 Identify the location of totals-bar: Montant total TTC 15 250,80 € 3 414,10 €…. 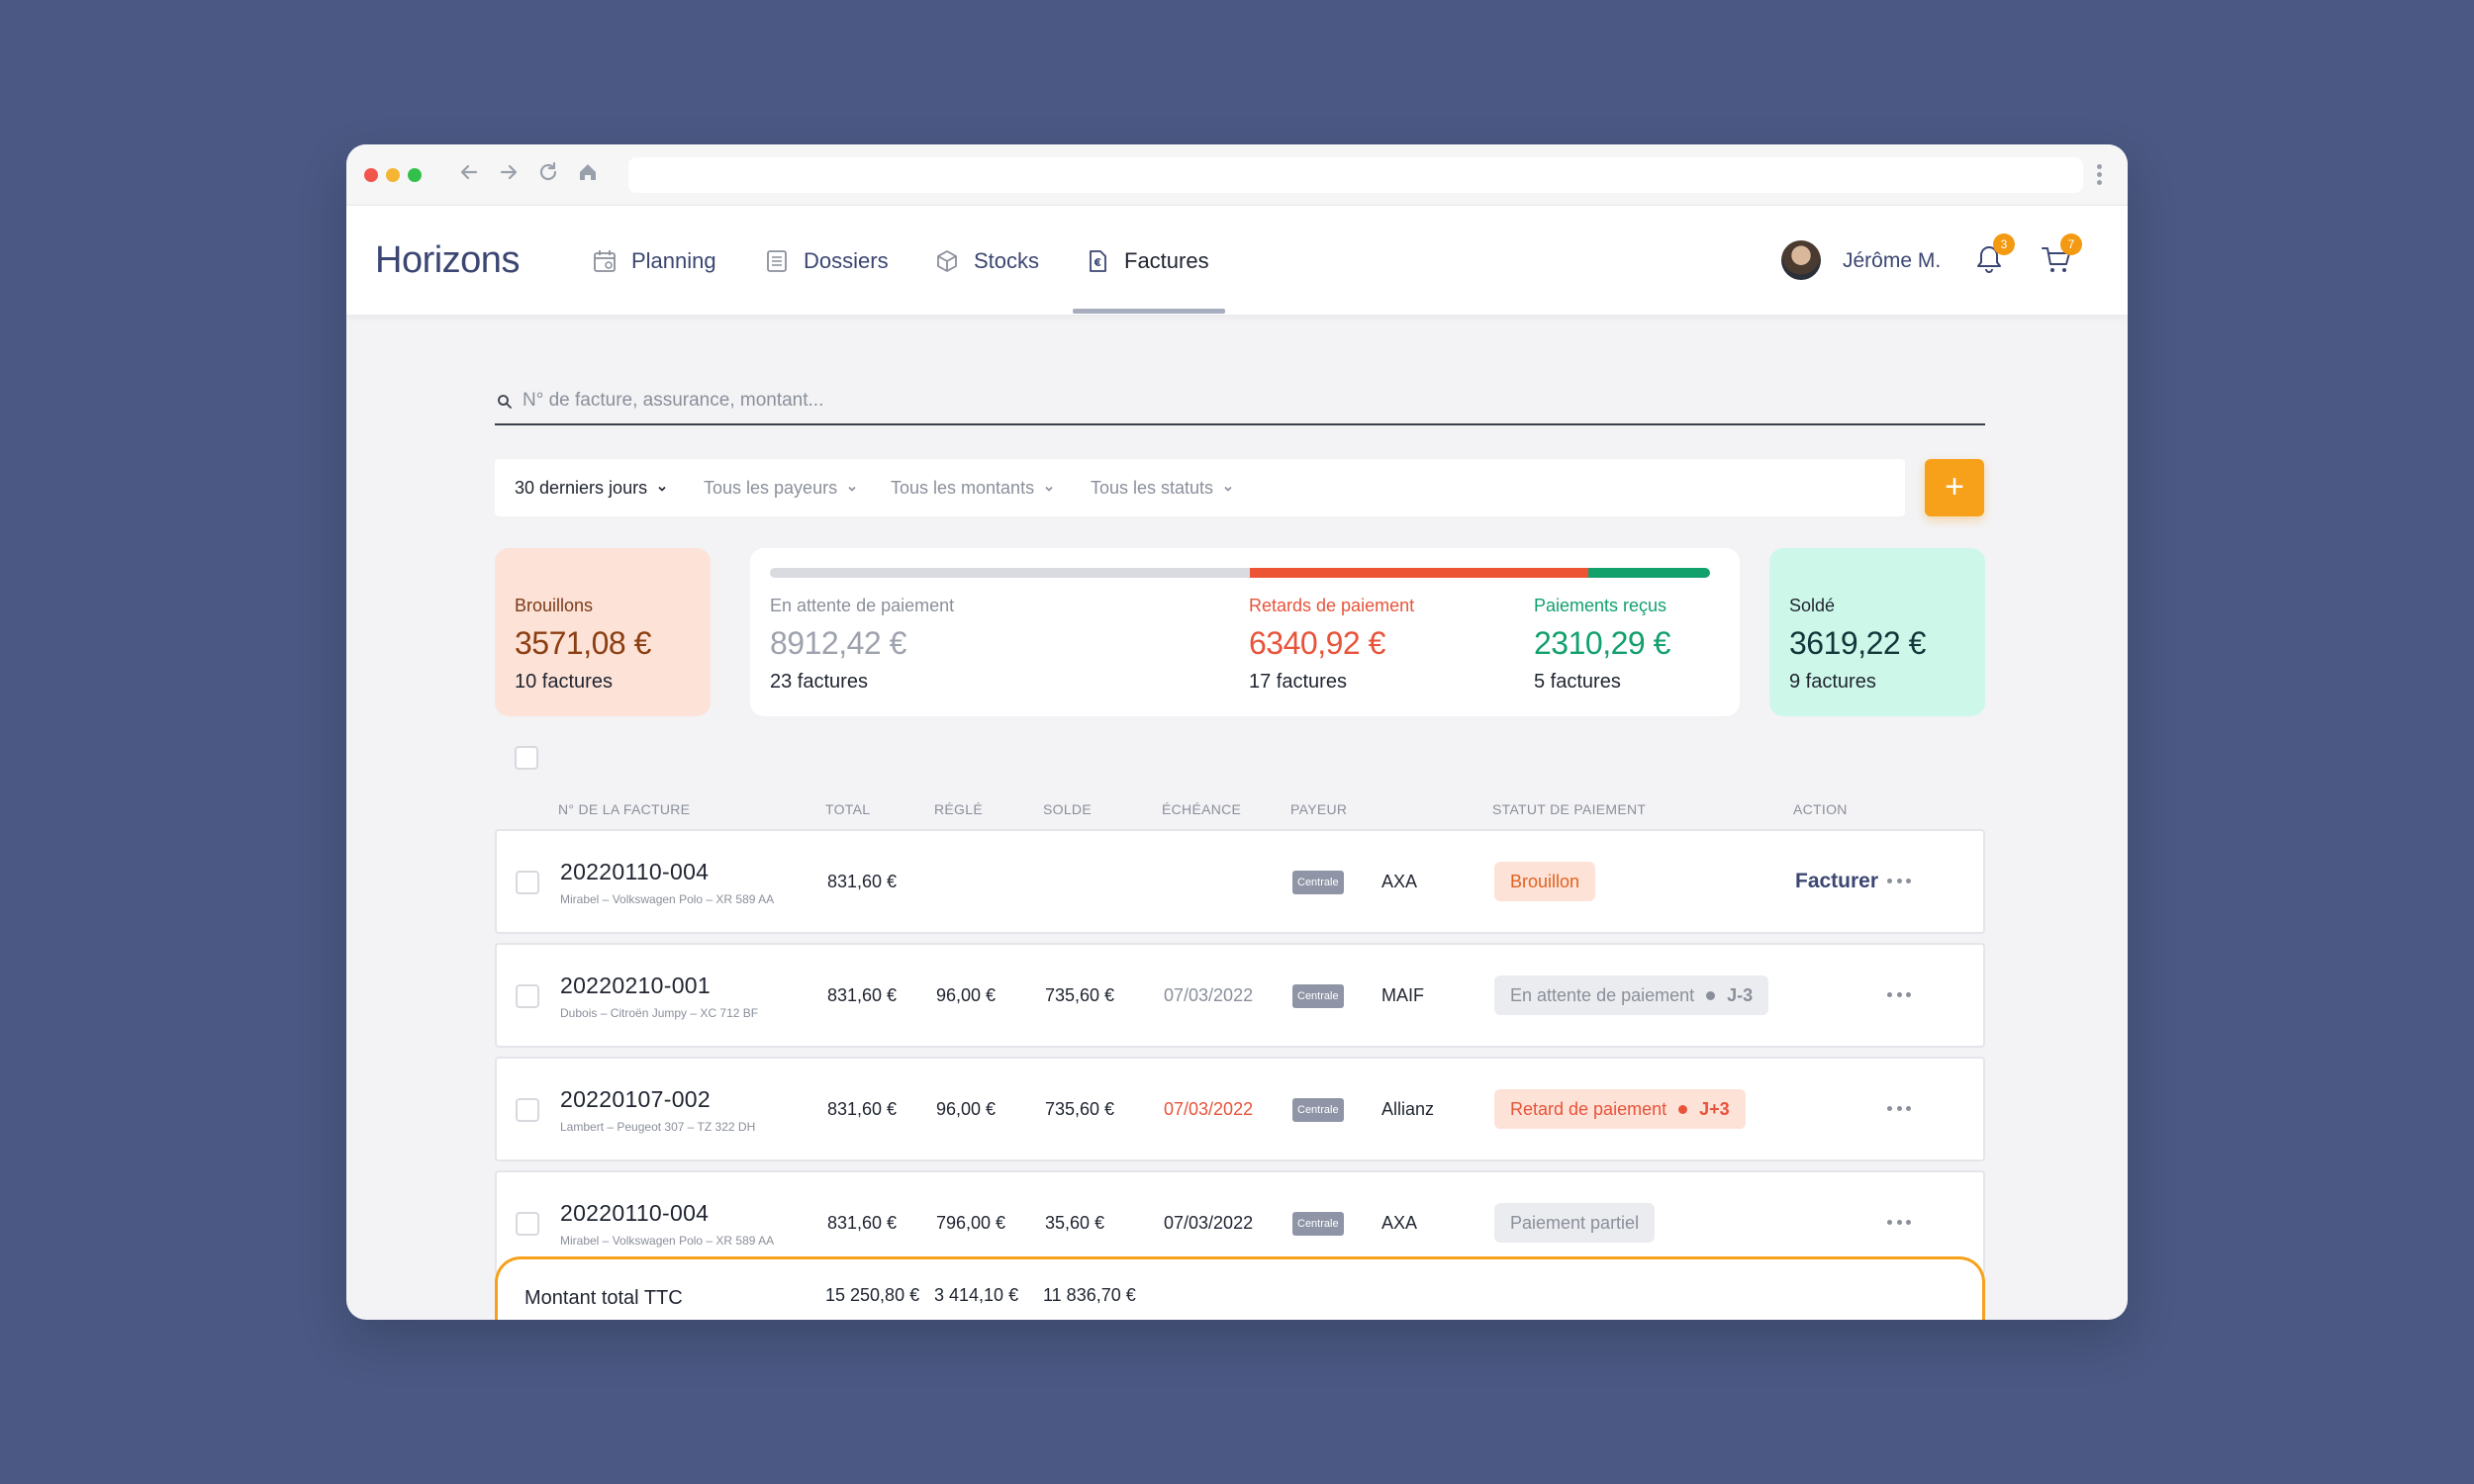
(1240, 1288).